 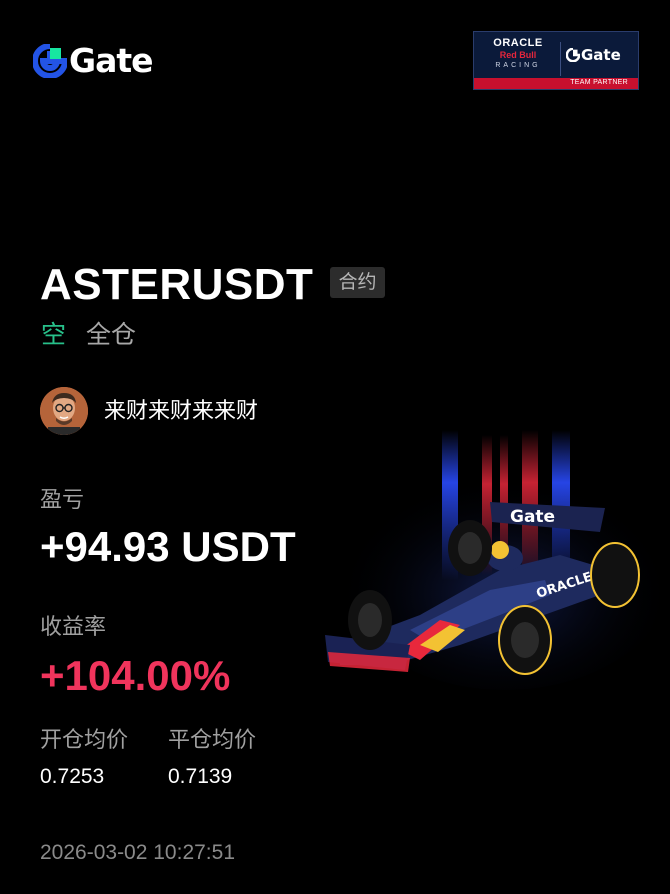 I want to click on pnl-value: +94.93 USDT, so click(x=168, y=546).